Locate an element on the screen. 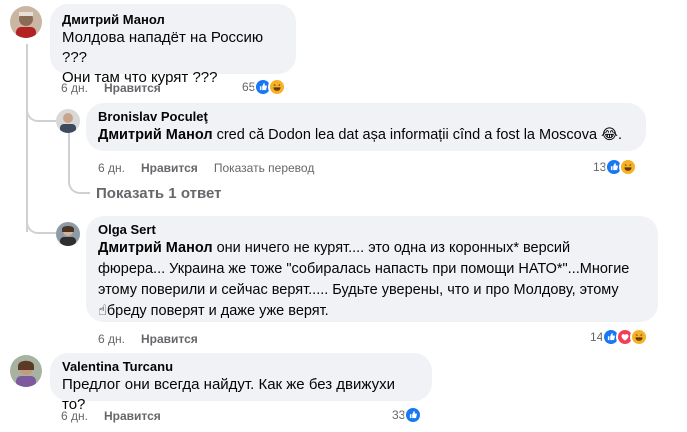 Image resolution: width=687 pixels, height=432 pixels. comment-author: Valentina Turcanu is located at coordinates (241, 367).